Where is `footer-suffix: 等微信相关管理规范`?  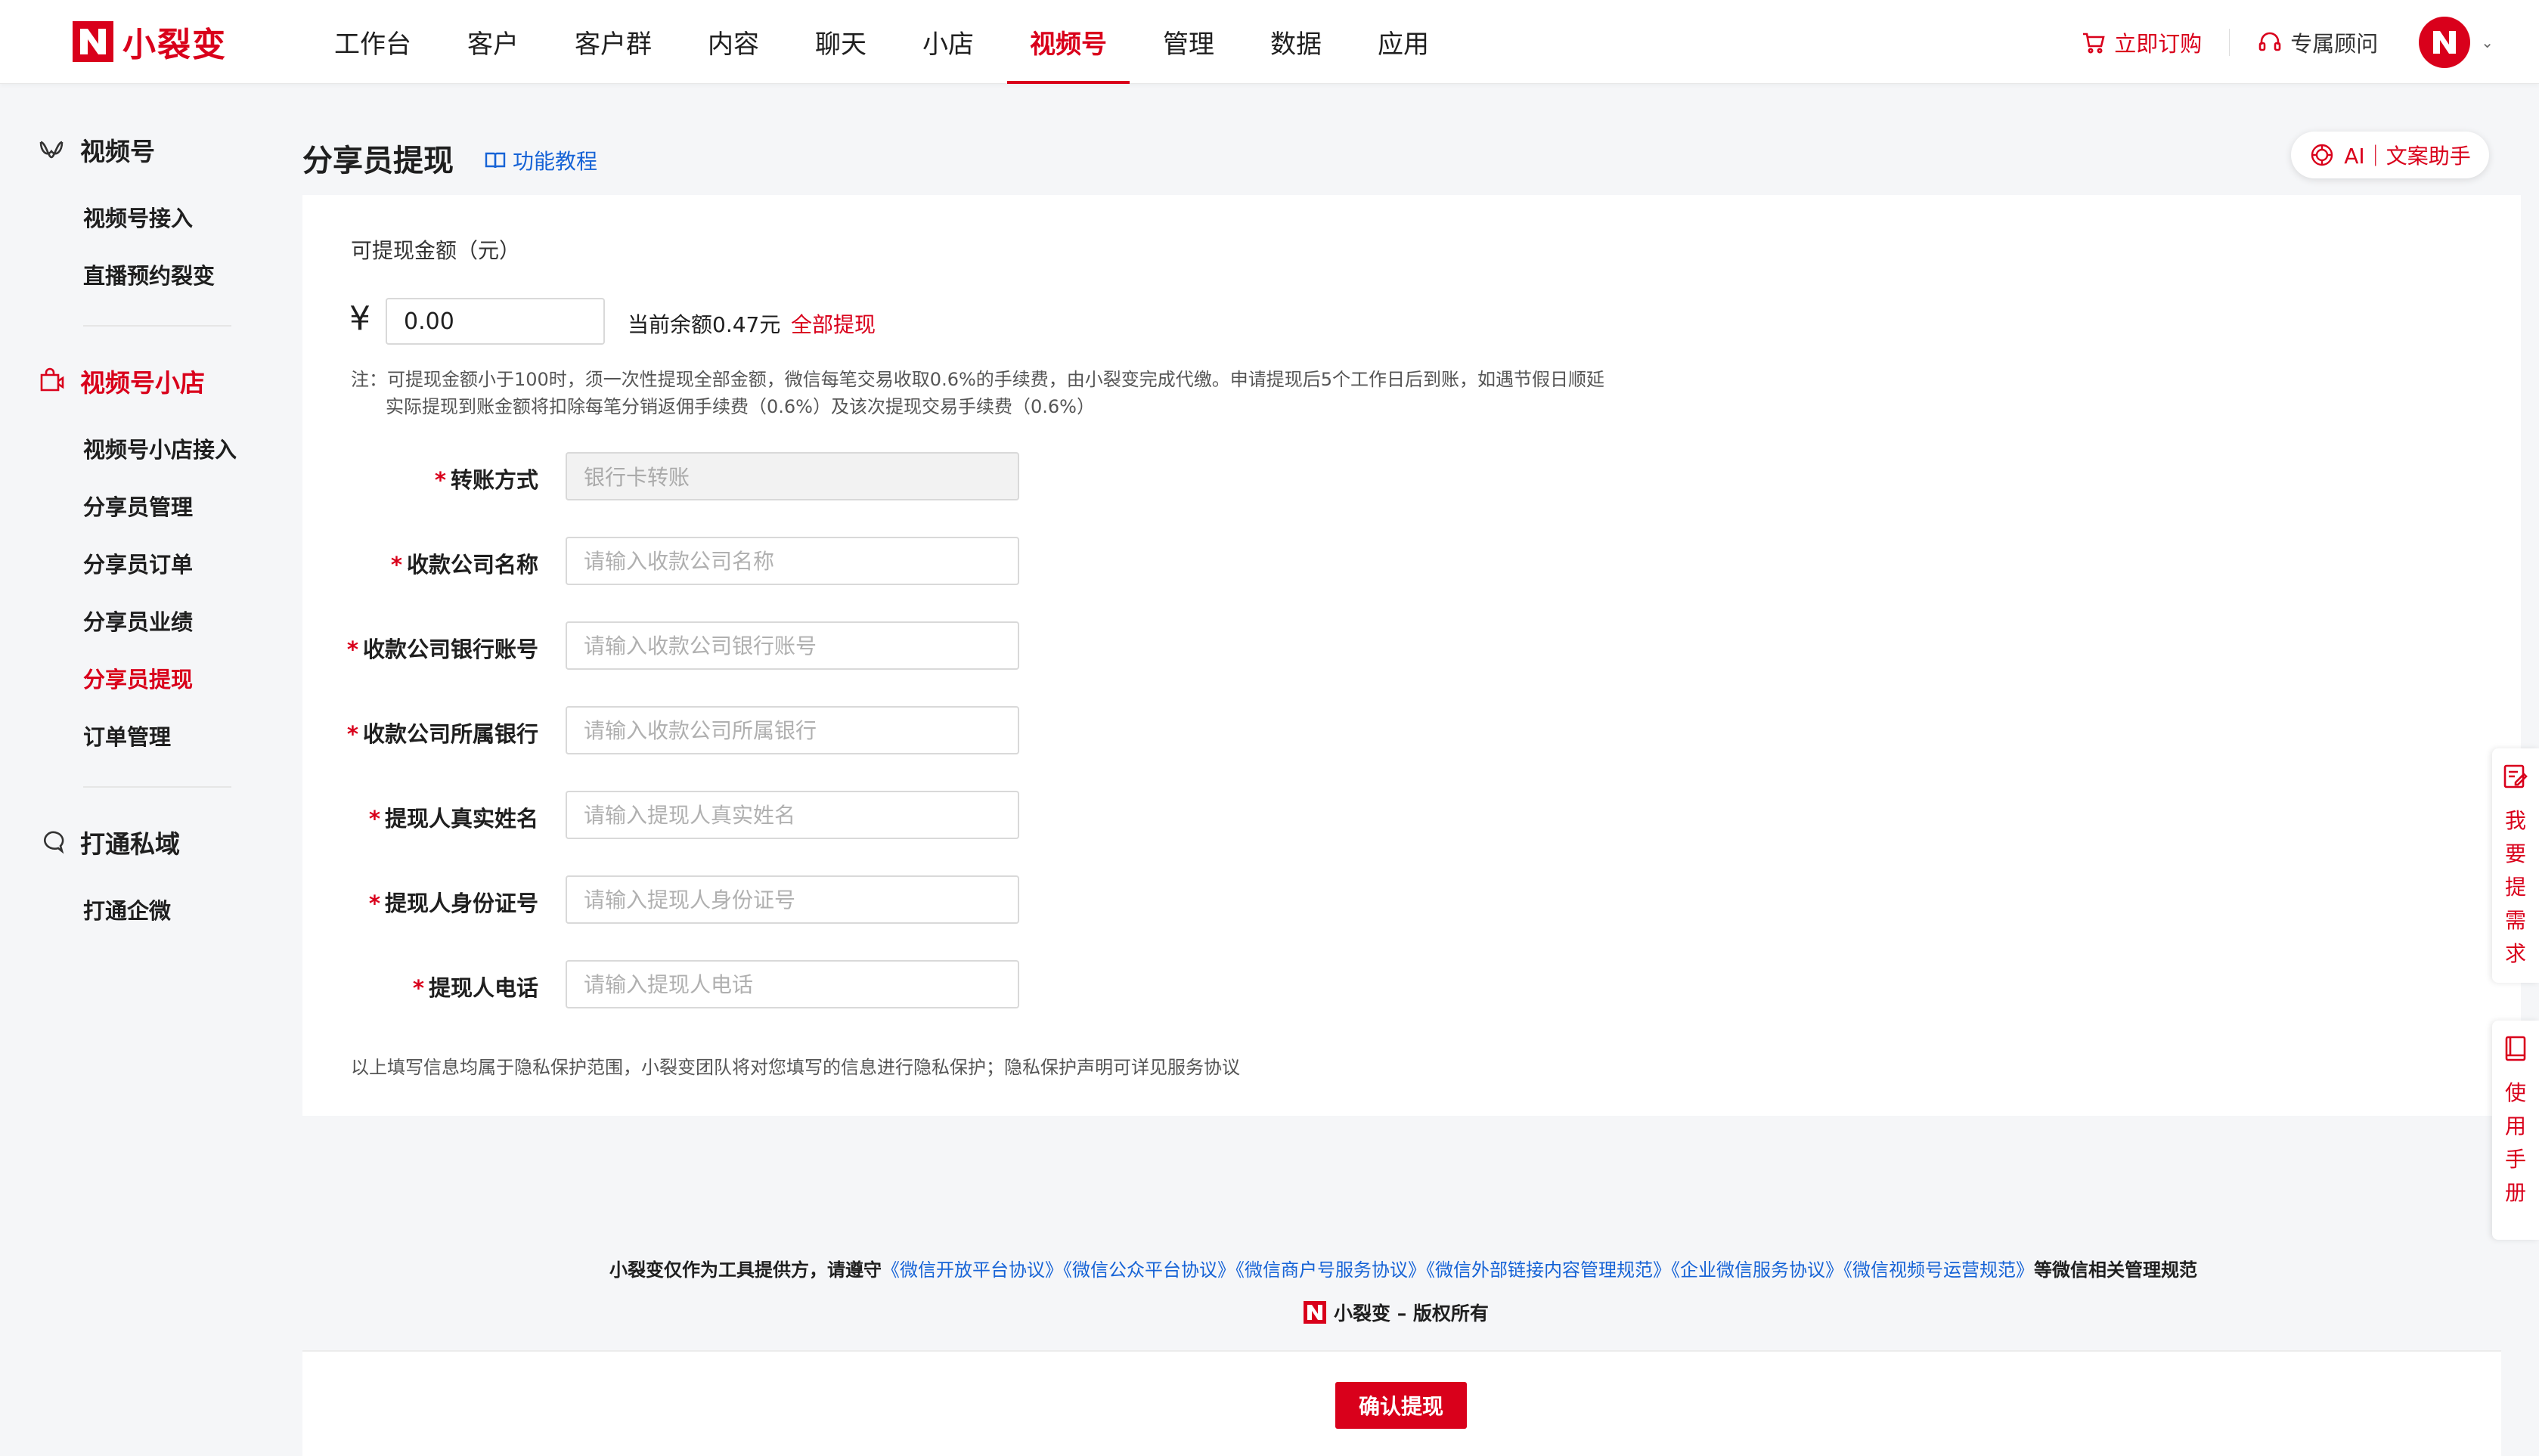
footer-suffix: 等微信相关管理规范 is located at coordinates (2115, 1270).